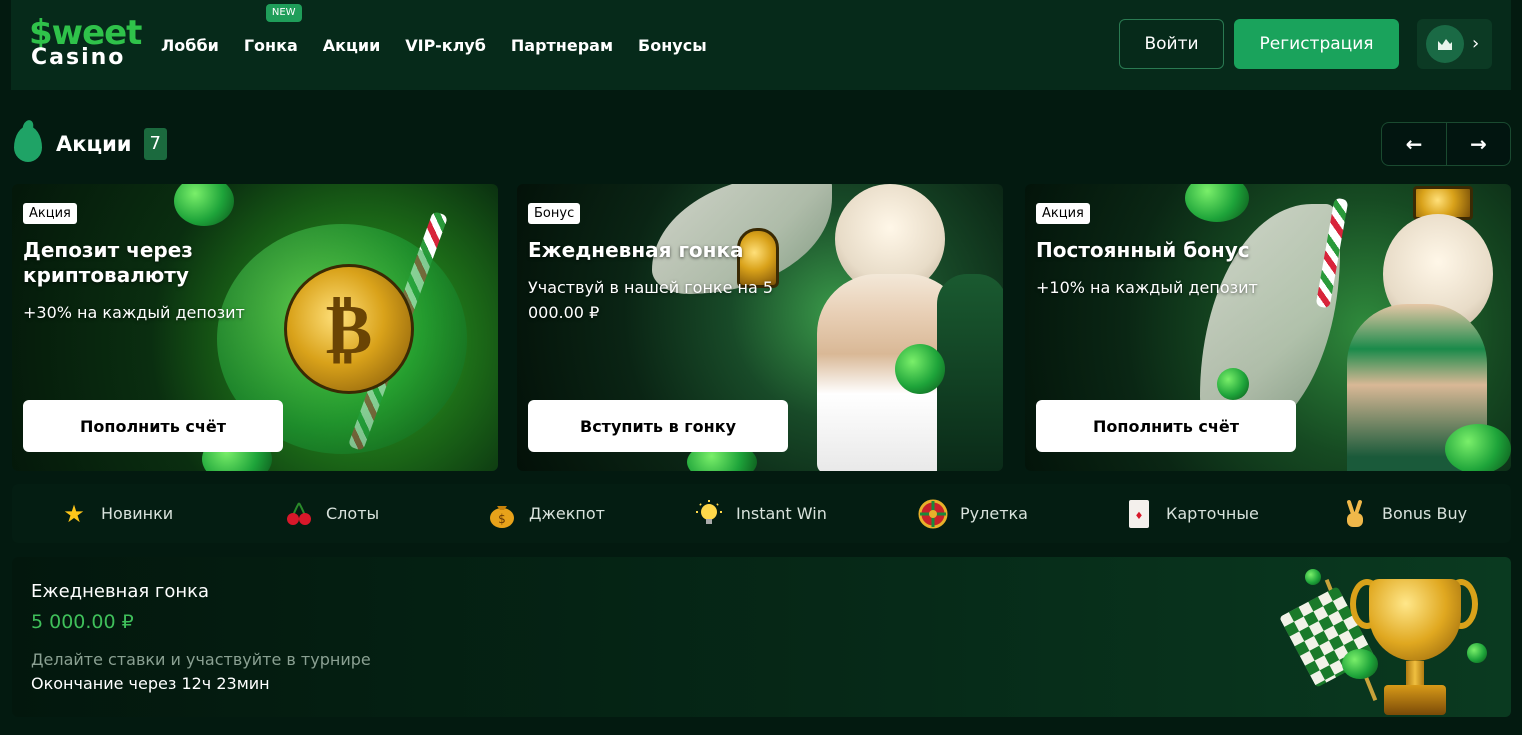 The width and height of the screenshot is (1522, 735). Describe the element at coordinates (353, 513) in the screenshot. I see `category-label: Слоты` at that location.